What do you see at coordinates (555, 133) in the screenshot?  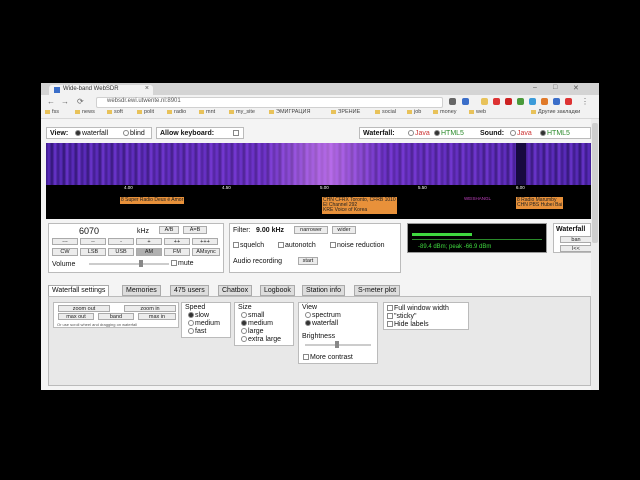 I see `sound-html5-option: HTML5` at bounding box center [555, 133].